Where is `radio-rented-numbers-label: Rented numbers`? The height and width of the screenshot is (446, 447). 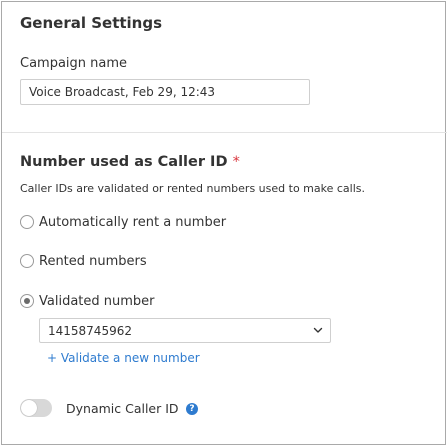 radio-rented-numbers-label: Rented numbers is located at coordinates (93, 261).